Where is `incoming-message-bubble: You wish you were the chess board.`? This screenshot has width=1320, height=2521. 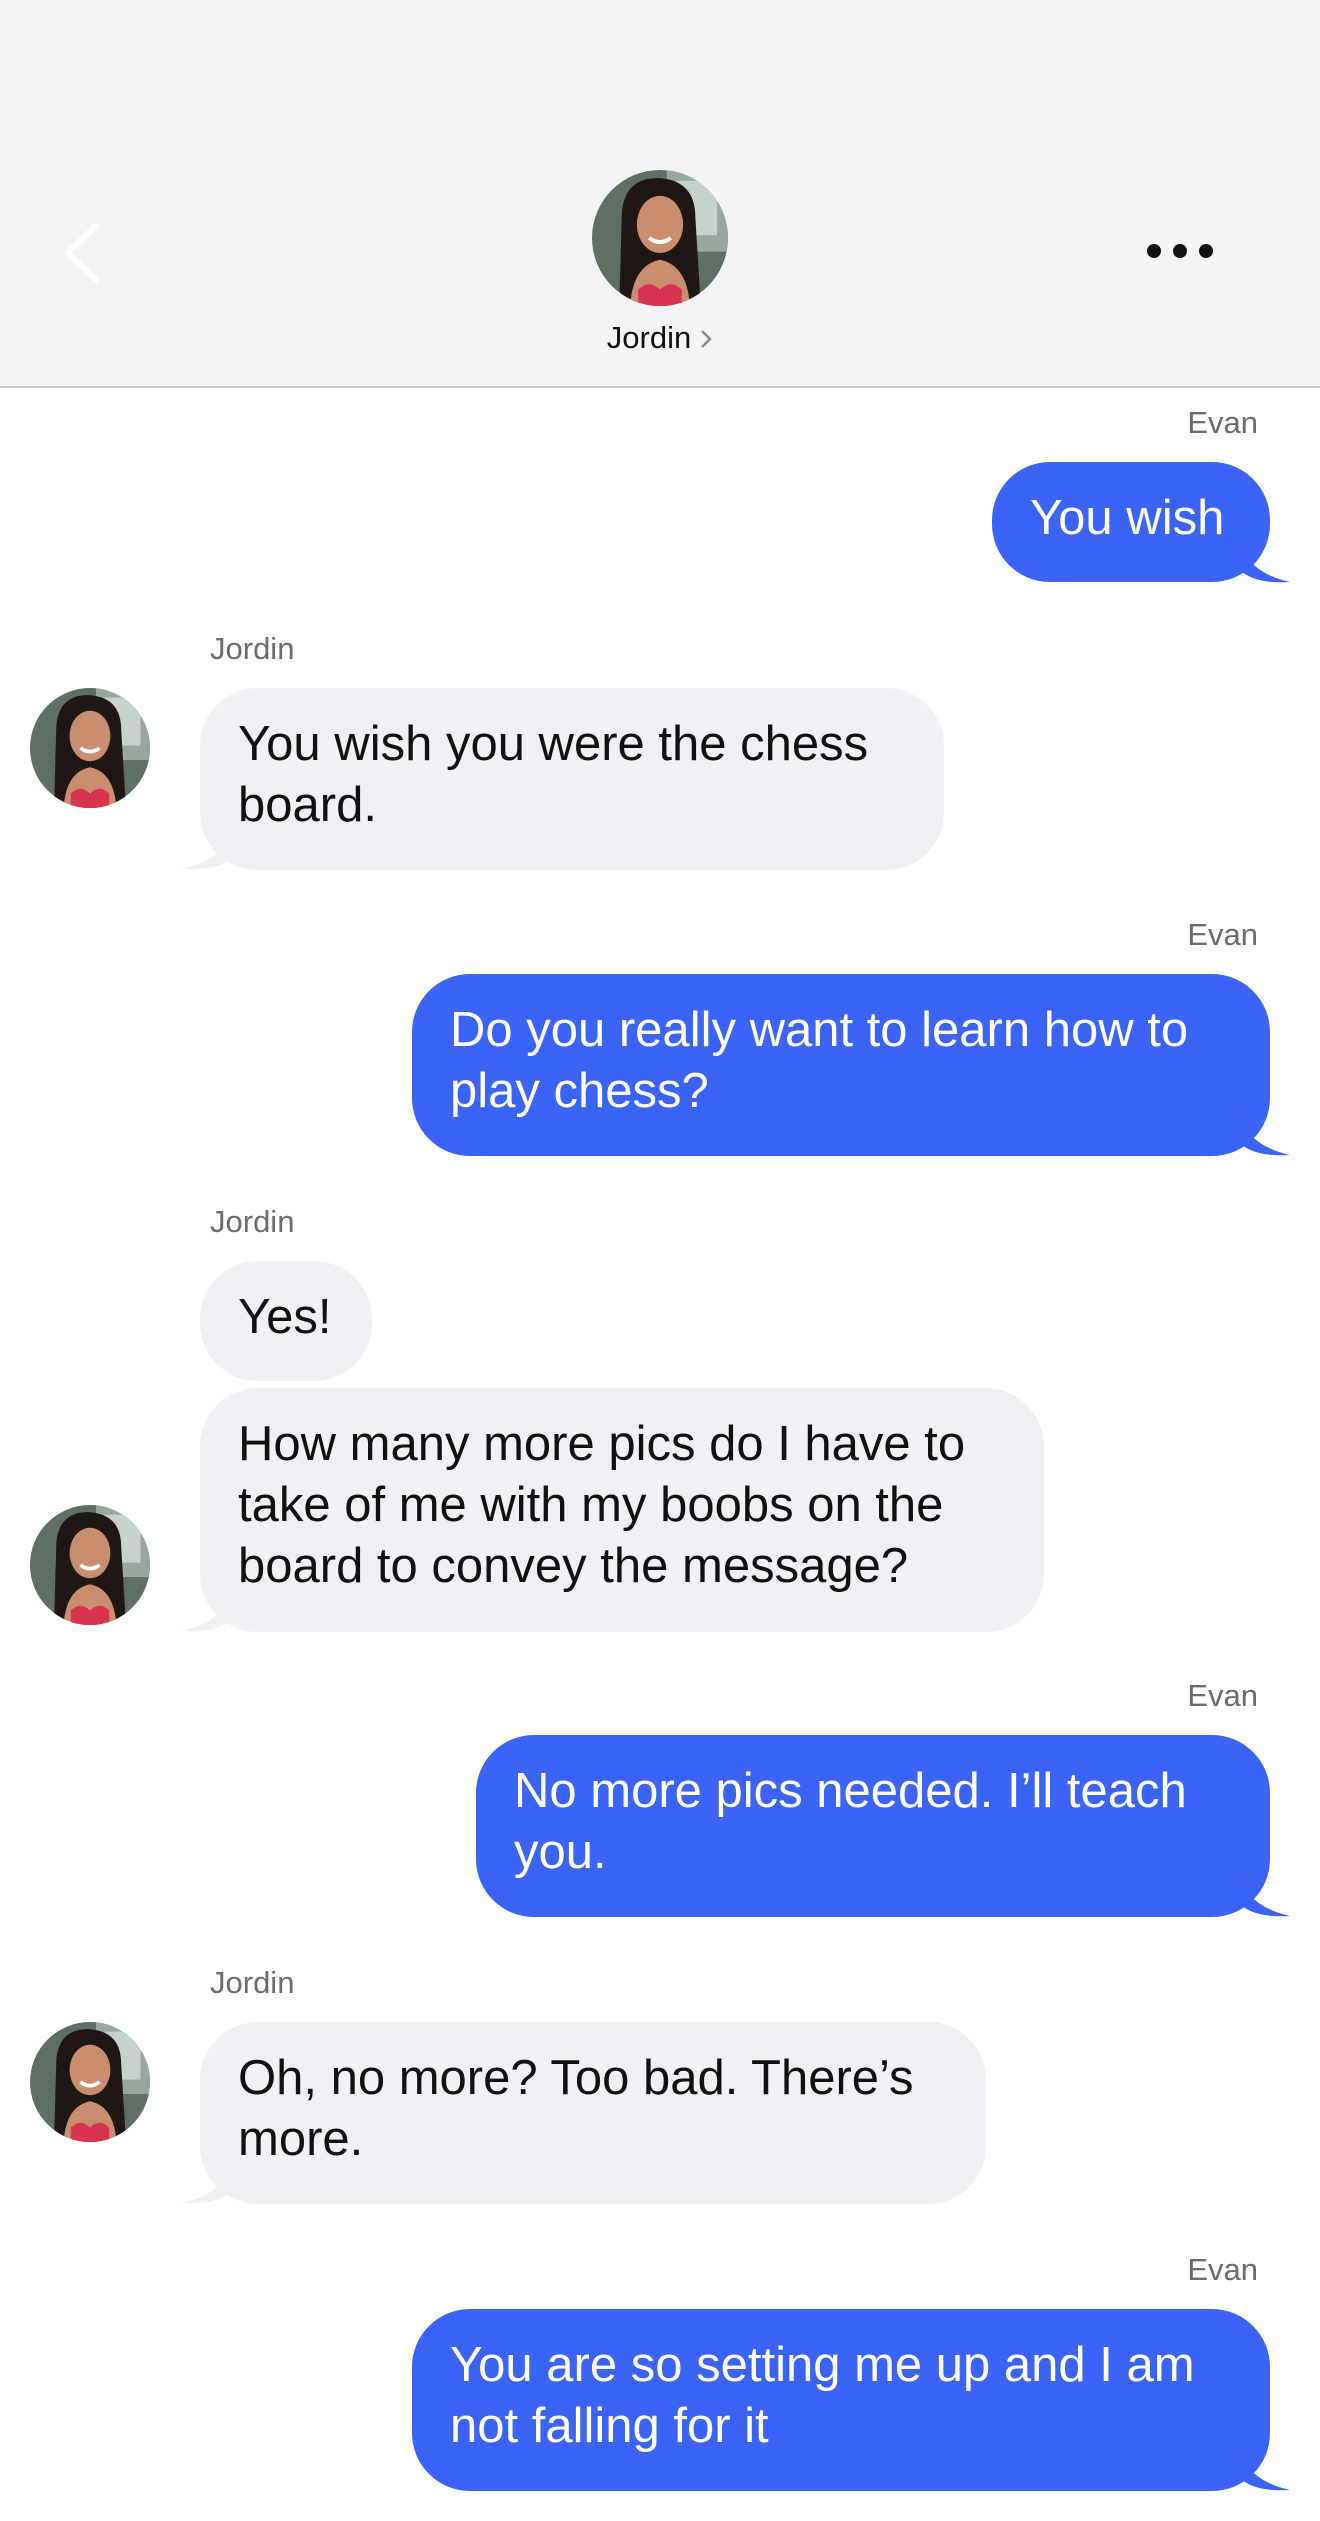
incoming-message-bubble: You wish you were the chess board. is located at coordinates (572, 779).